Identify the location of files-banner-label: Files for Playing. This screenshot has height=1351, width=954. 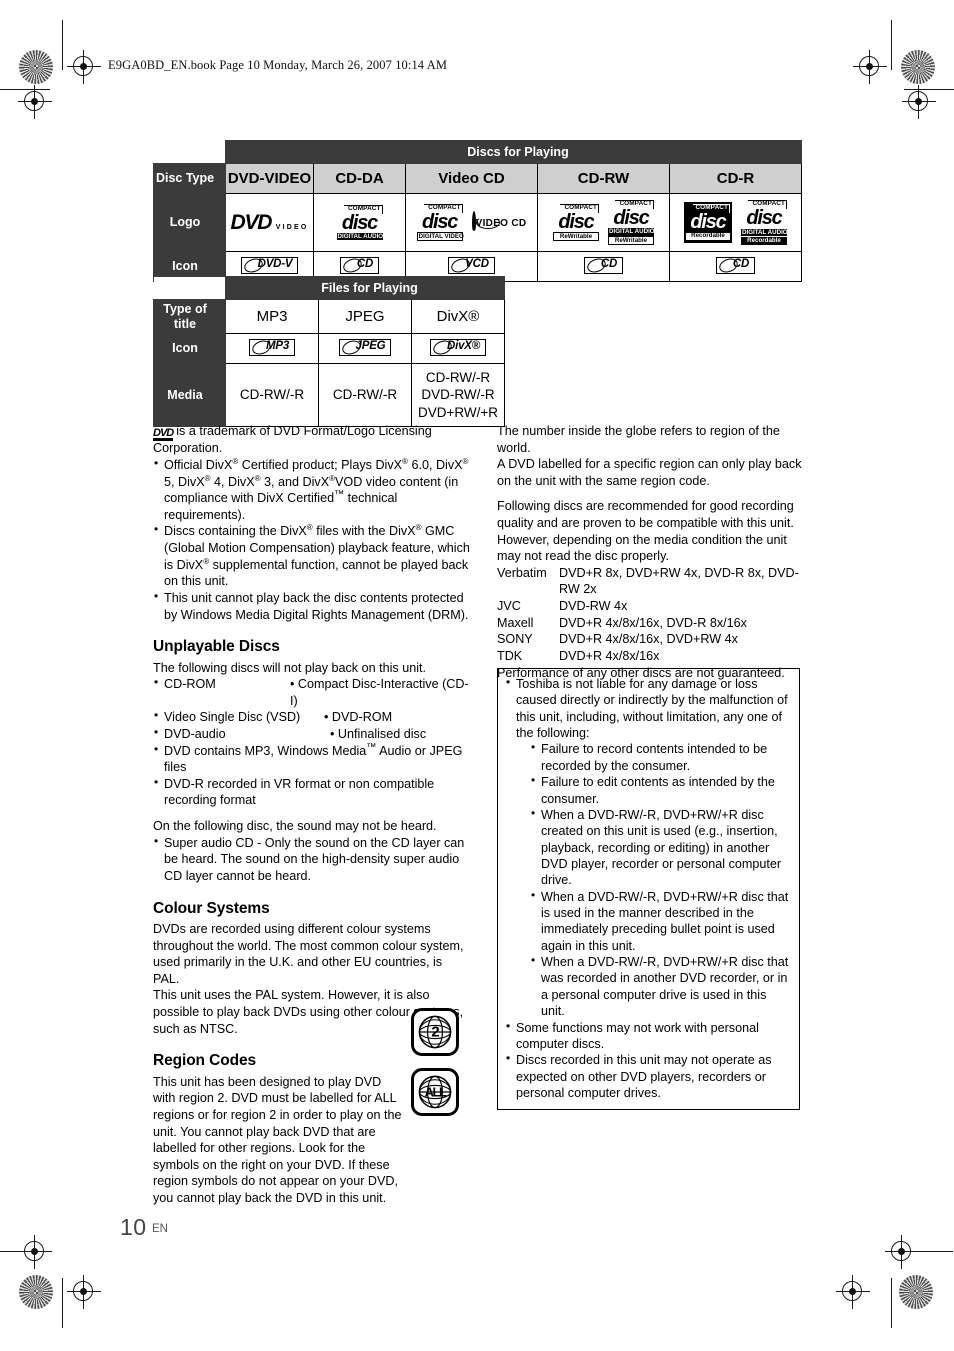
(365, 288).